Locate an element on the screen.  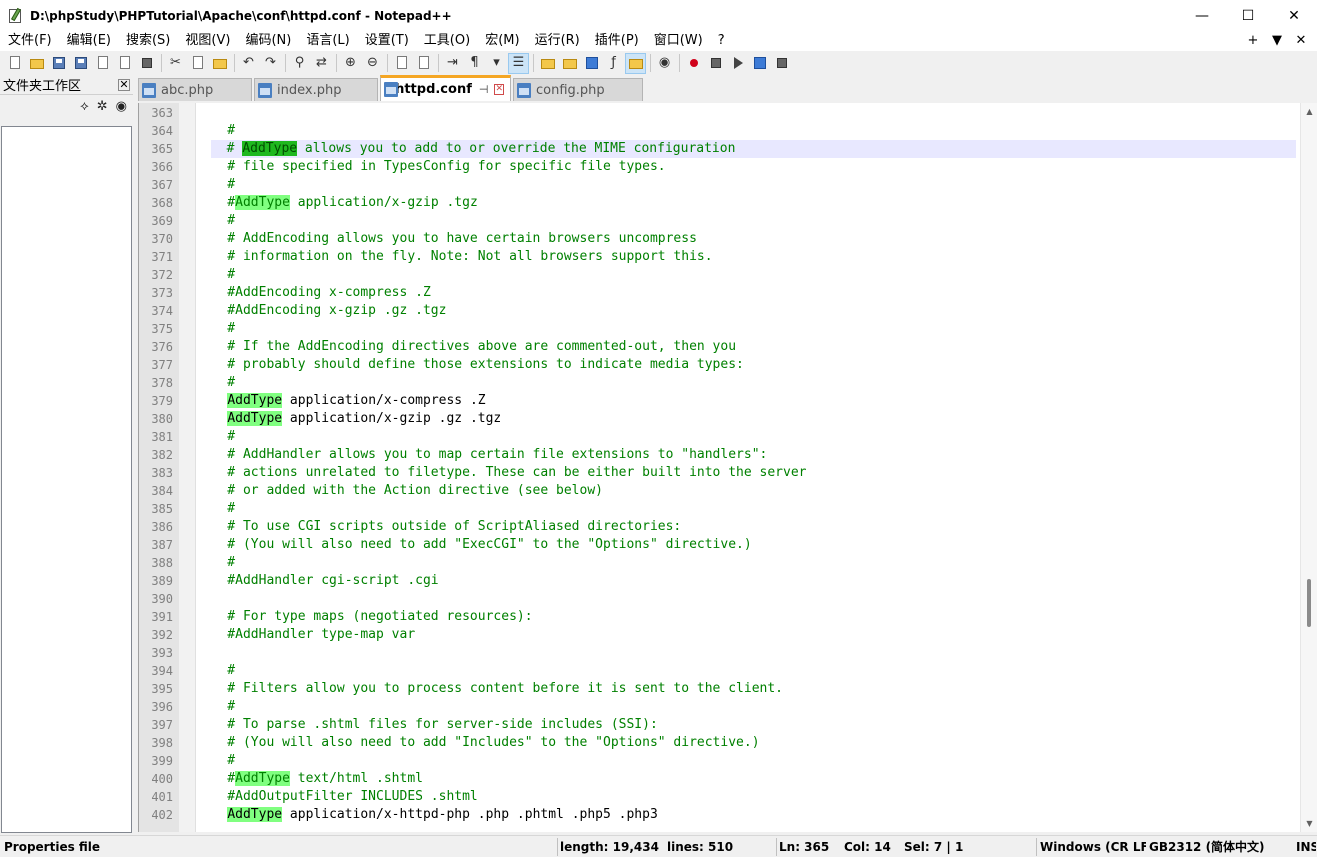
find-button: ⚲ is located at coordinates (299, 63).